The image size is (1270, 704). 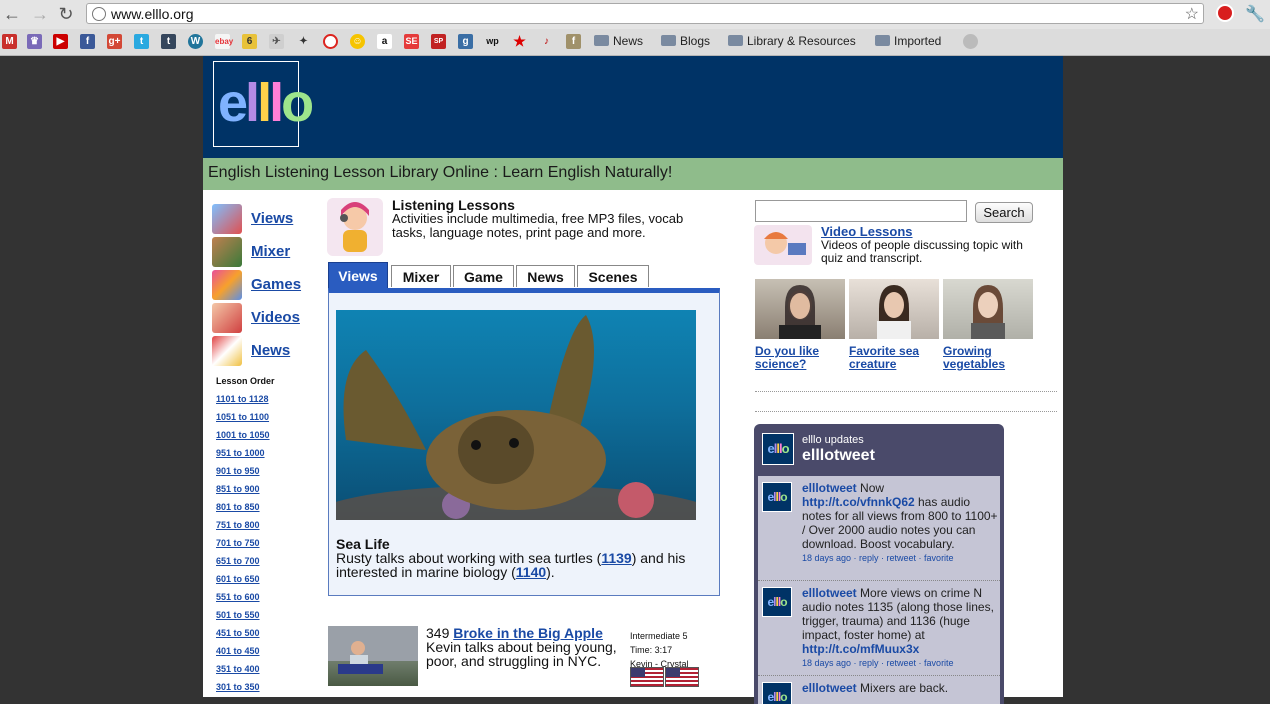 What do you see at coordinates (263, 104) in the screenshot?
I see `site-logo: elllo` at bounding box center [263, 104].